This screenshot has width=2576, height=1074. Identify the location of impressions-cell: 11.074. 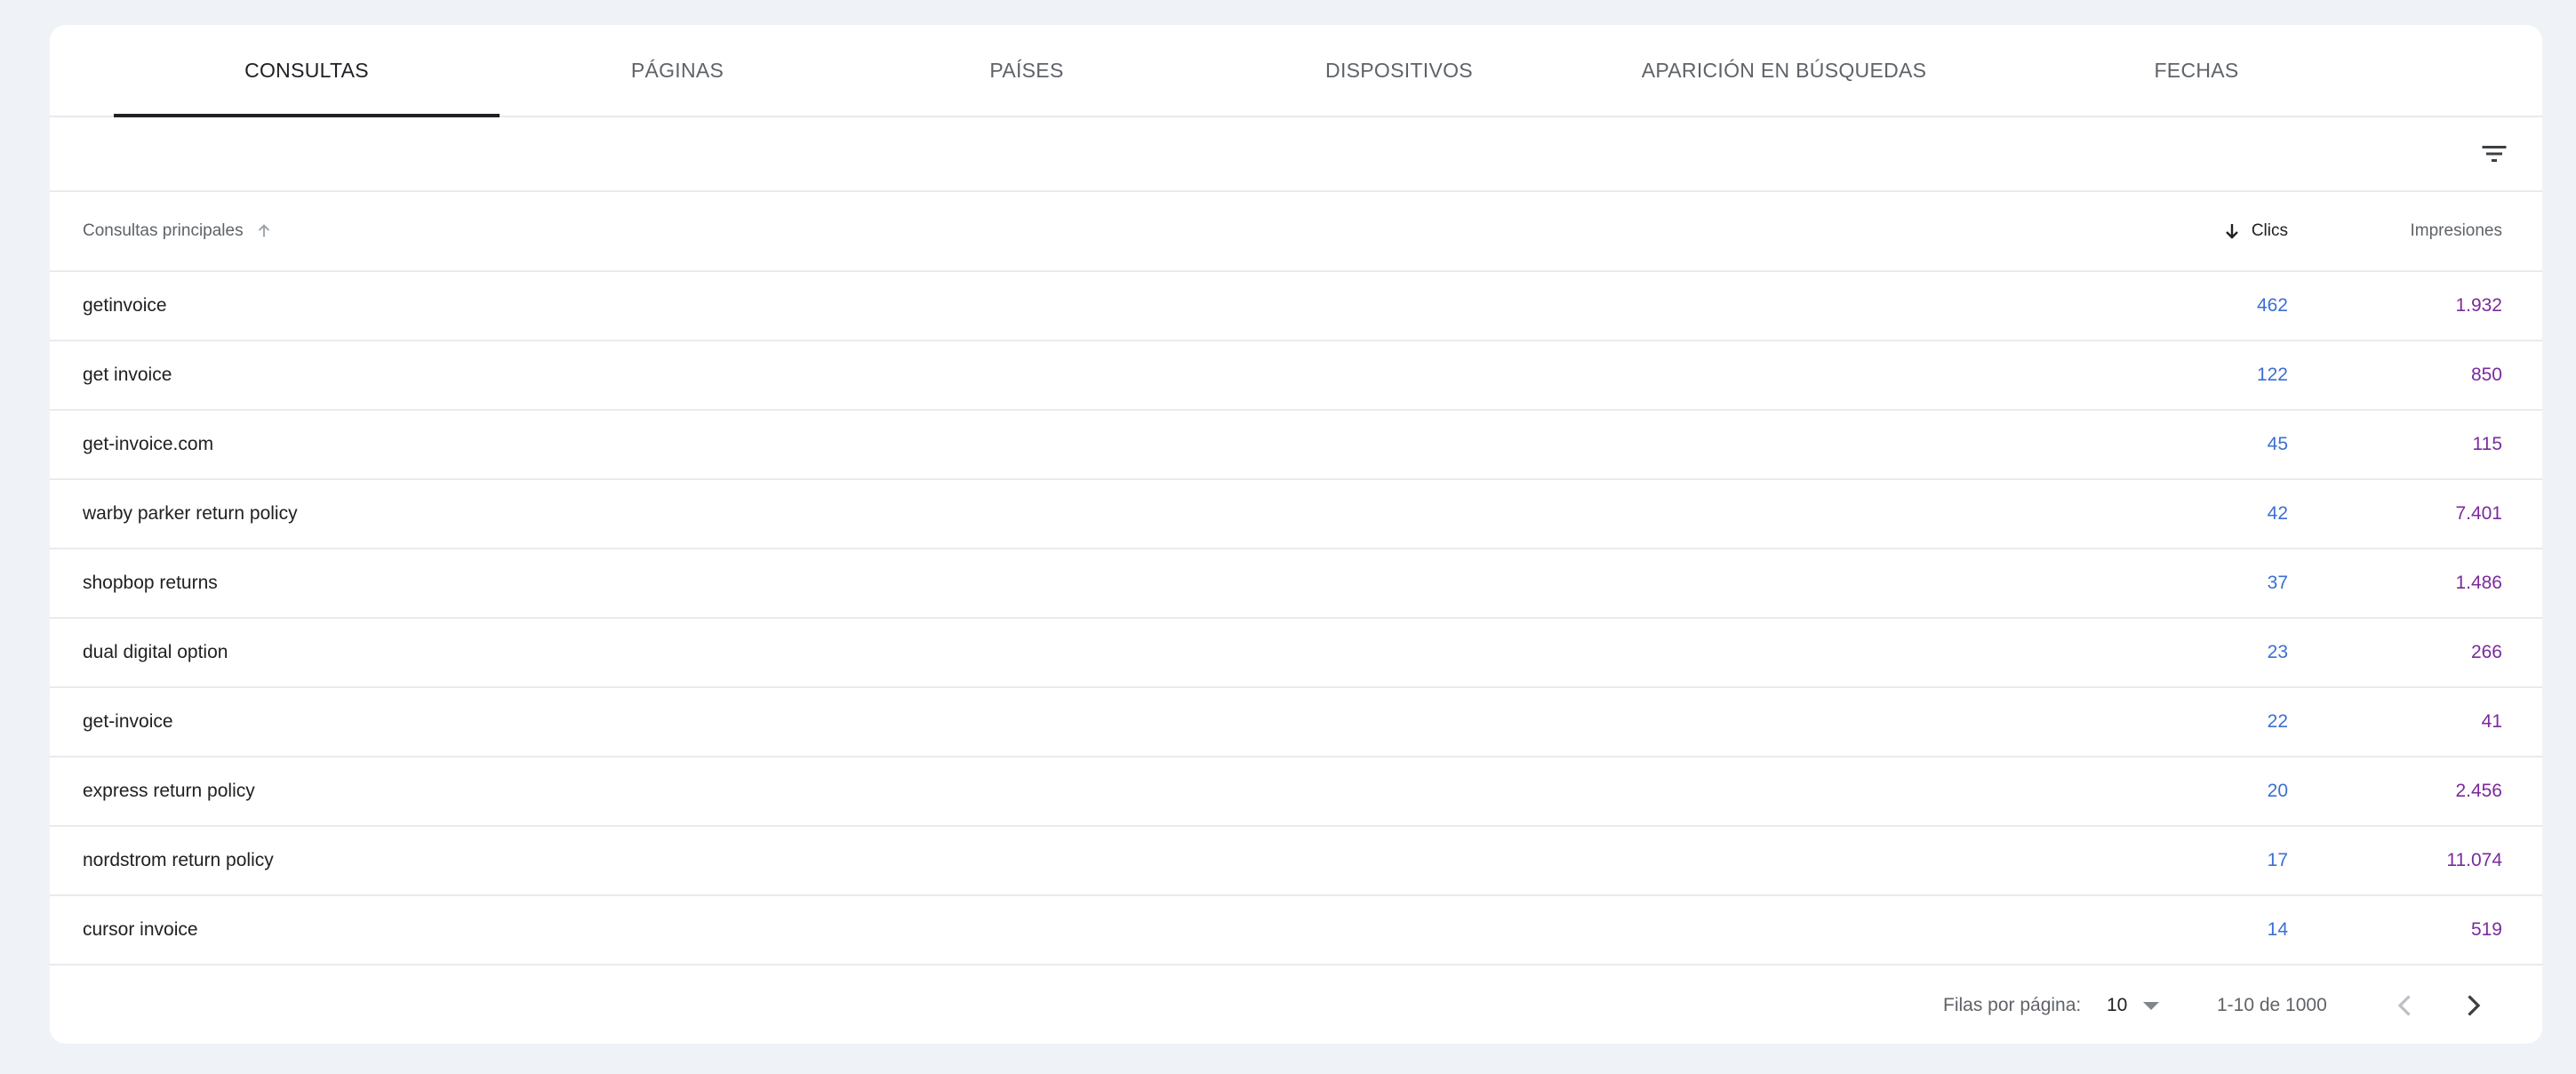
(2474, 860).